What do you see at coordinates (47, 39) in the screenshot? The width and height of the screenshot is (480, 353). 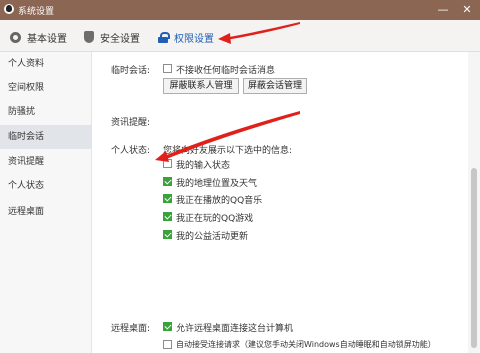 I see `tab-label: 基本设置` at bounding box center [47, 39].